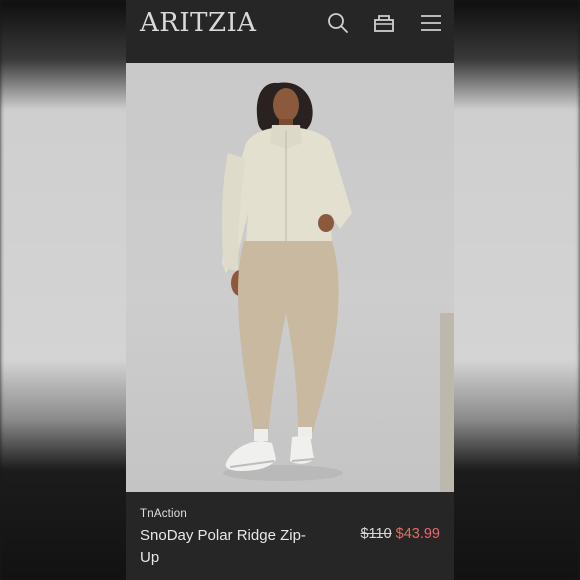  What do you see at coordinates (376, 534) in the screenshot?
I see `original-price: $110` at bounding box center [376, 534].